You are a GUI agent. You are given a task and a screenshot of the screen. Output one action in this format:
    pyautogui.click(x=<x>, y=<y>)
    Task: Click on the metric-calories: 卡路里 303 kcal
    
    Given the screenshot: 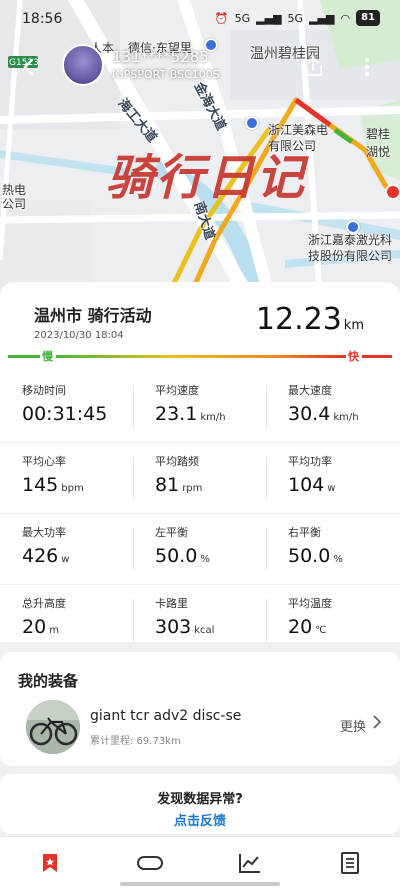 What is the action you would take?
    pyautogui.click(x=199, y=620)
    